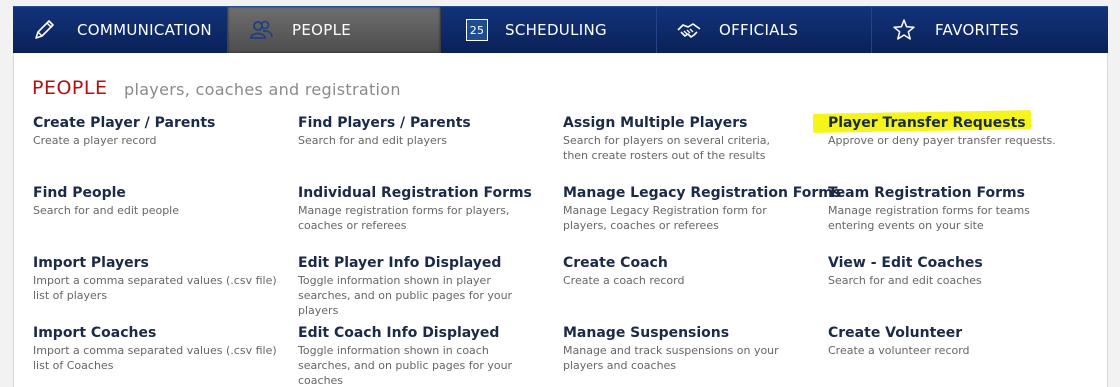 Image resolution: width=1120 pixels, height=387 pixels. What do you see at coordinates (926, 193) in the screenshot?
I see `link-team-registration-forms: Team Registration Forms` at bounding box center [926, 193].